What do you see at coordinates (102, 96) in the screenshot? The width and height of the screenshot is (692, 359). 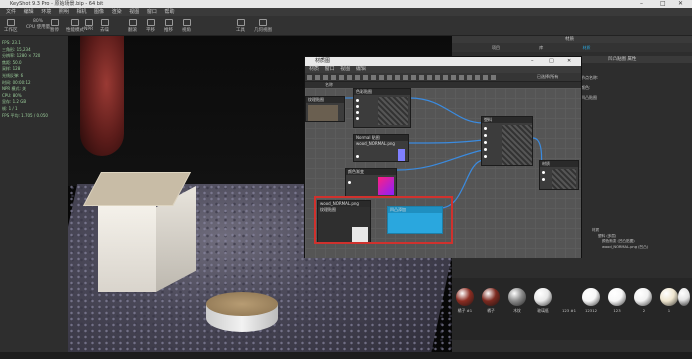 I see `red-vase-model` at bounding box center [102, 96].